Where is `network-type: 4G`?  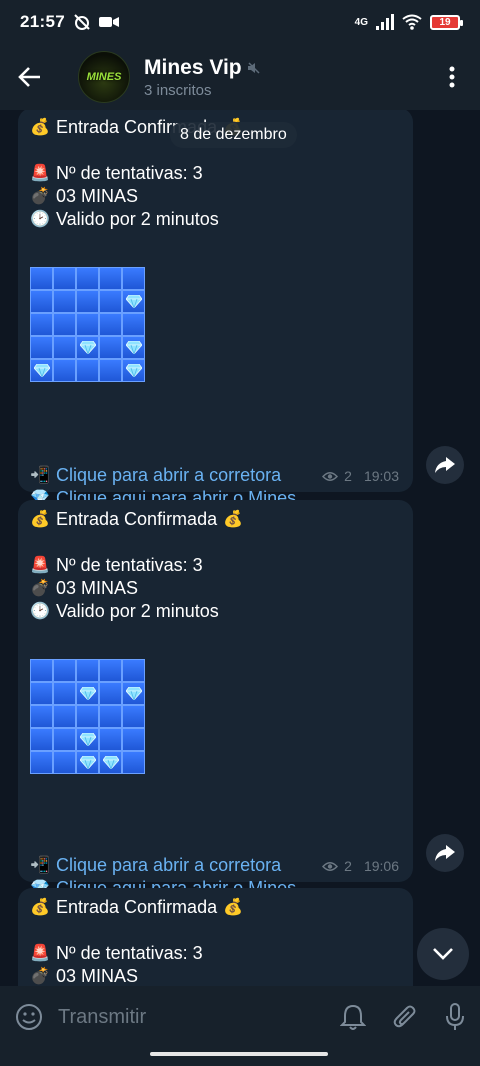 network-type: 4G is located at coordinates (361, 22).